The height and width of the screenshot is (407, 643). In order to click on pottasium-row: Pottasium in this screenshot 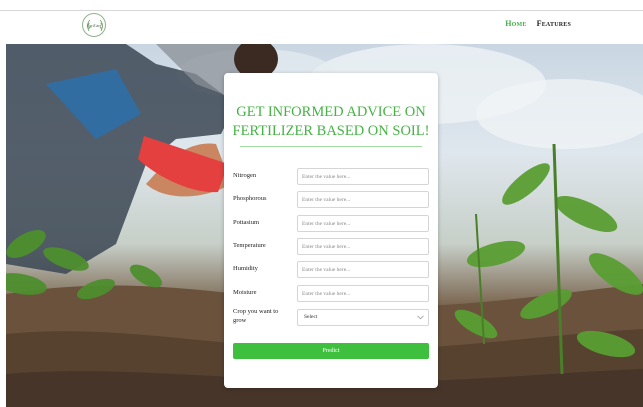, I will do `click(331, 224)`.